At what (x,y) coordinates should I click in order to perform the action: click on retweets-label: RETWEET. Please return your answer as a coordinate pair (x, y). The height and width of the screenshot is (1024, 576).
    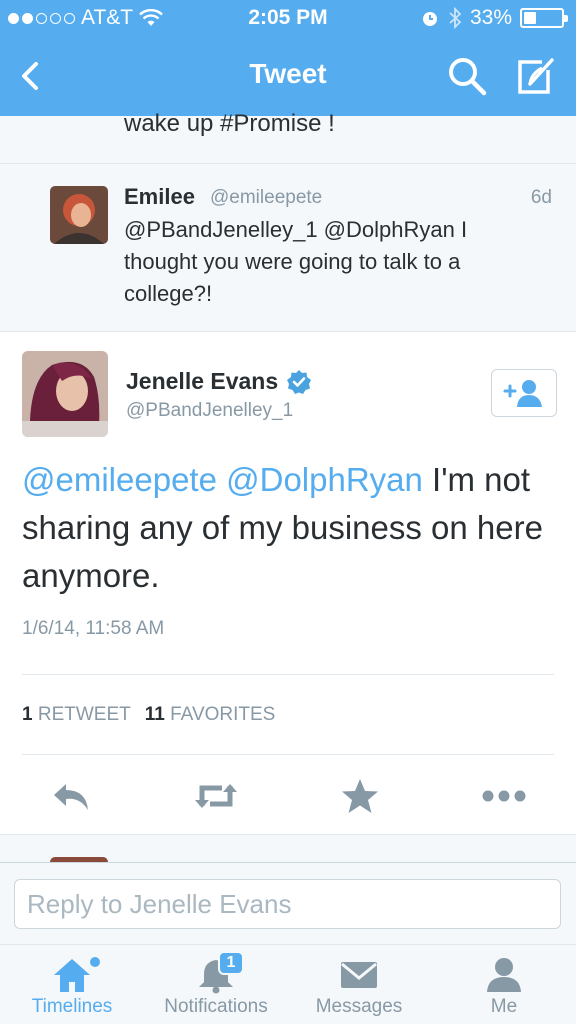
    Looking at the image, I should click on (84, 714).